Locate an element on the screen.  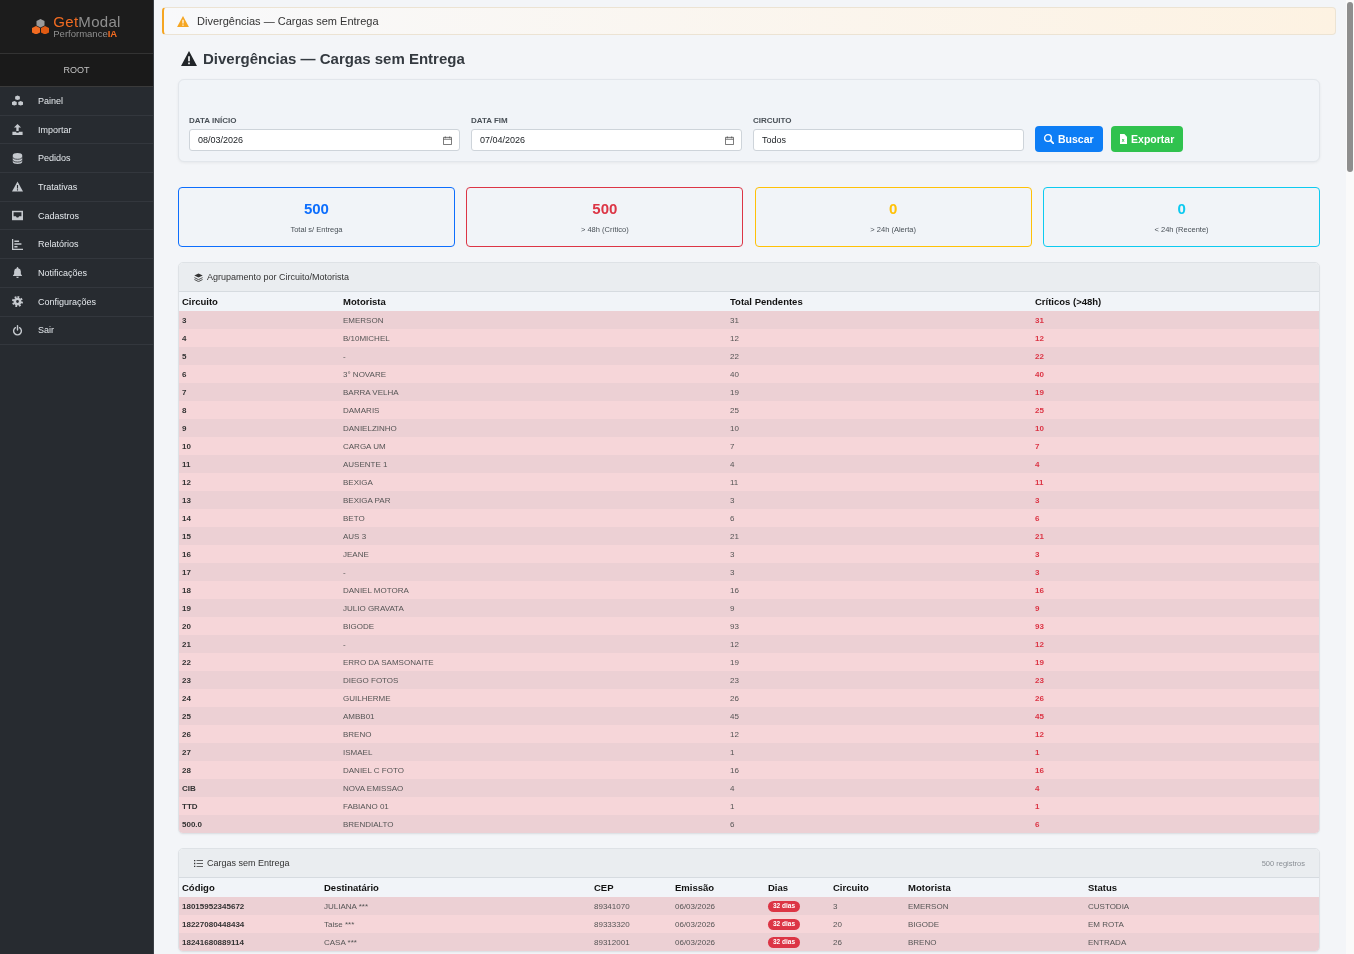
table-cell: - is located at coordinates (344, 644).